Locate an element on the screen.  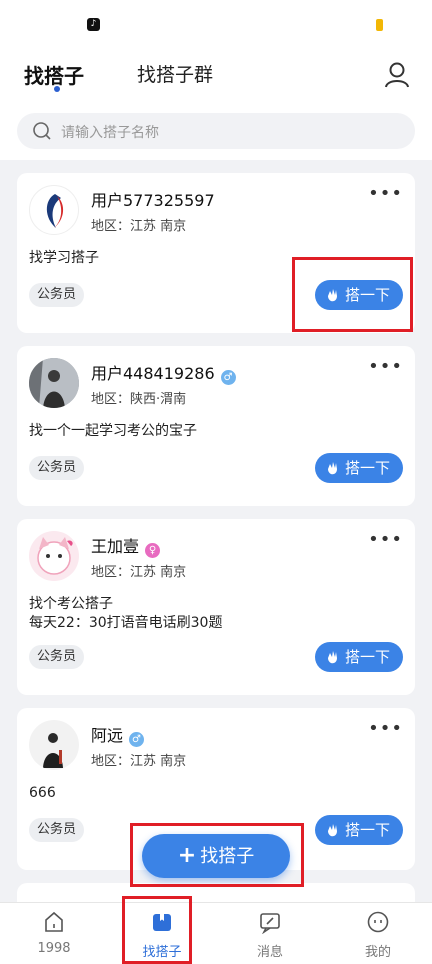
search-icon is located at coordinates (42, 131).